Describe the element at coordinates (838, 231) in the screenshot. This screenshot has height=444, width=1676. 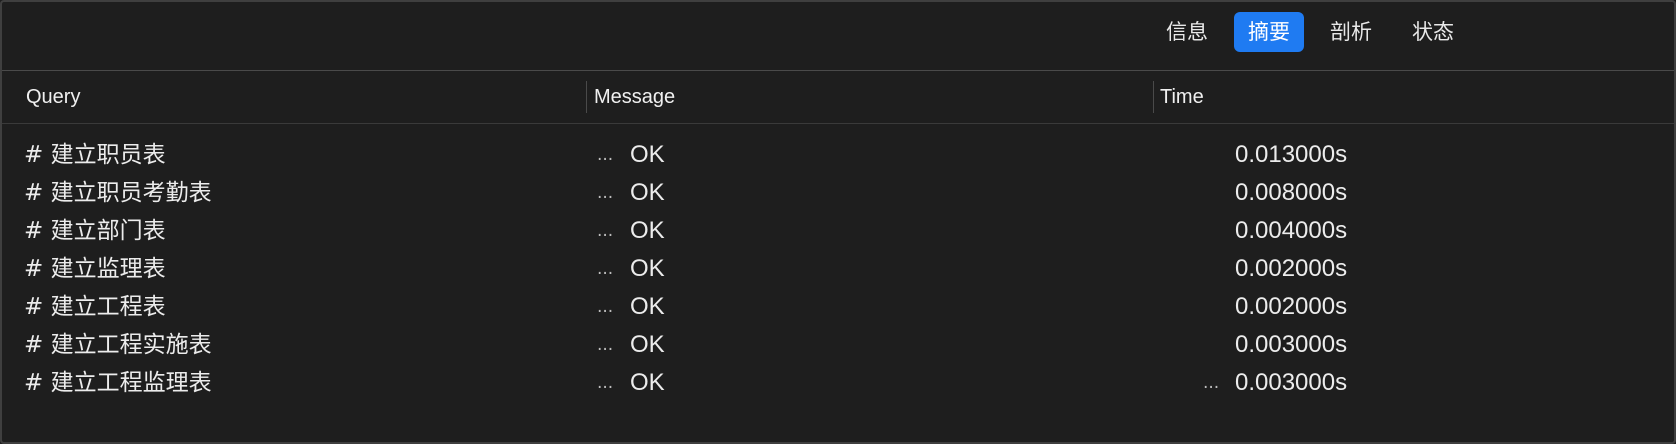
I see `table-row: # 建立部门表 ... OK 0.004000s` at that location.